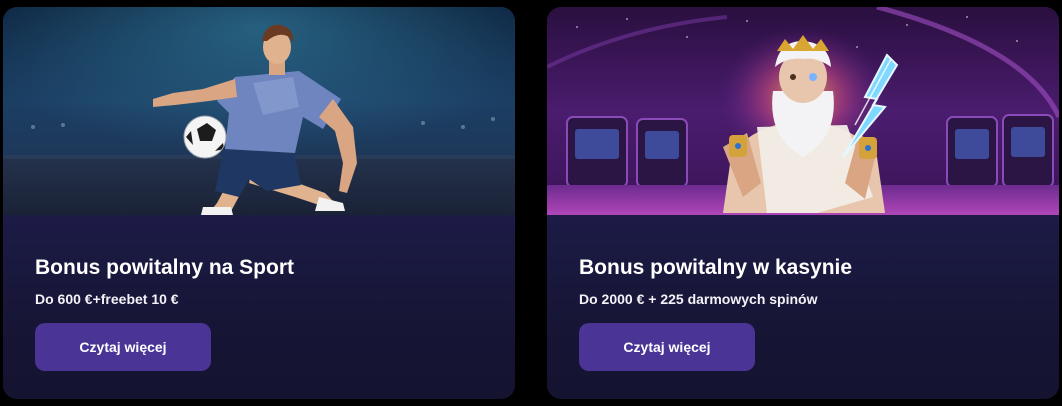 The image size is (1062, 406). What do you see at coordinates (698, 299) in the screenshot?
I see `card-subtitle: Do 2000 € + 225 darmowych spinów` at bounding box center [698, 299].